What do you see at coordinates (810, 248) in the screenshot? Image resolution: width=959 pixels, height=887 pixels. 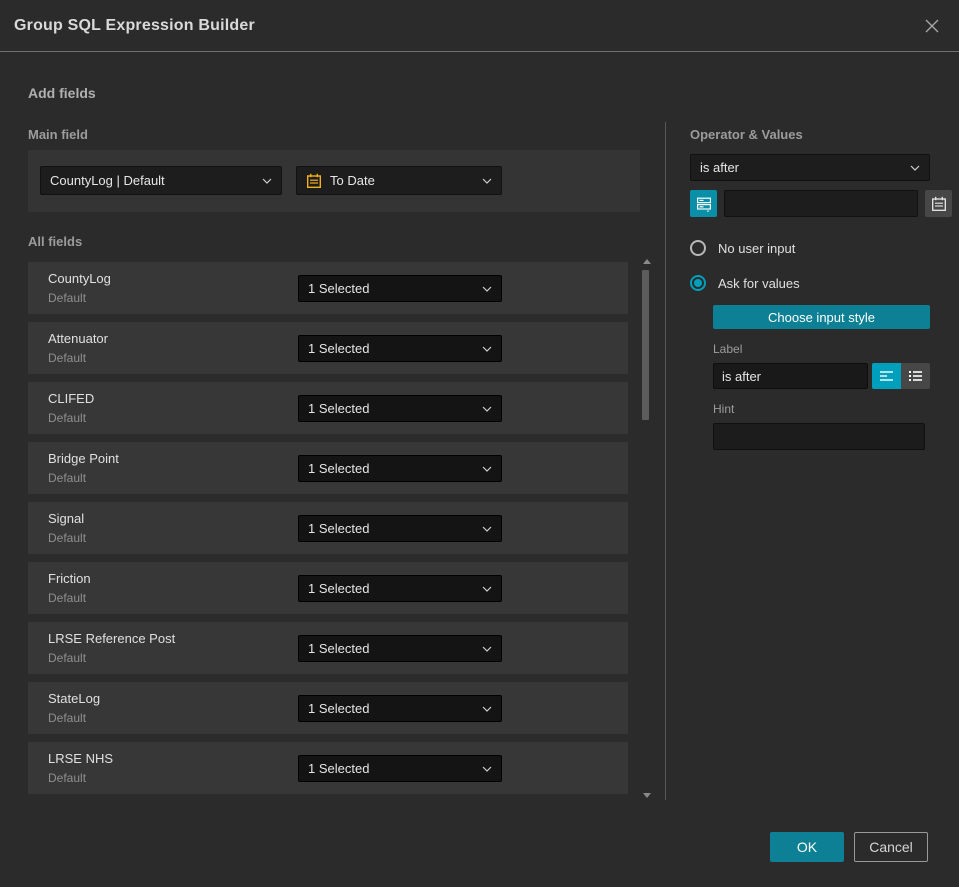 I see `radio-no-user-input: No user input` at bounding box center [810, 248].